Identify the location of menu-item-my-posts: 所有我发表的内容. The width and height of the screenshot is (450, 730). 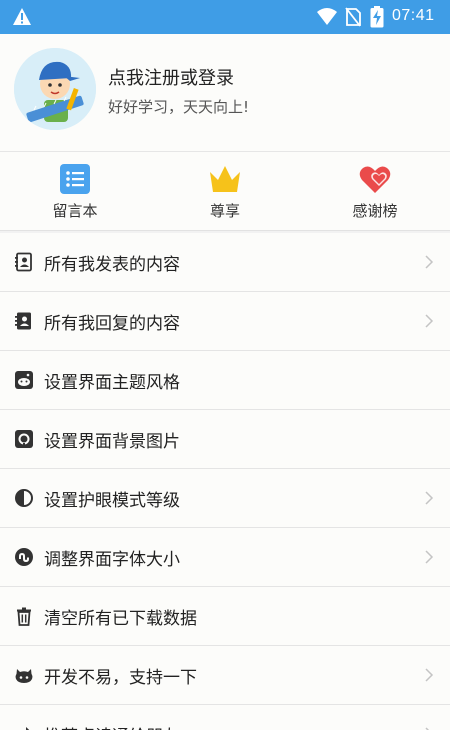
(225, 262).